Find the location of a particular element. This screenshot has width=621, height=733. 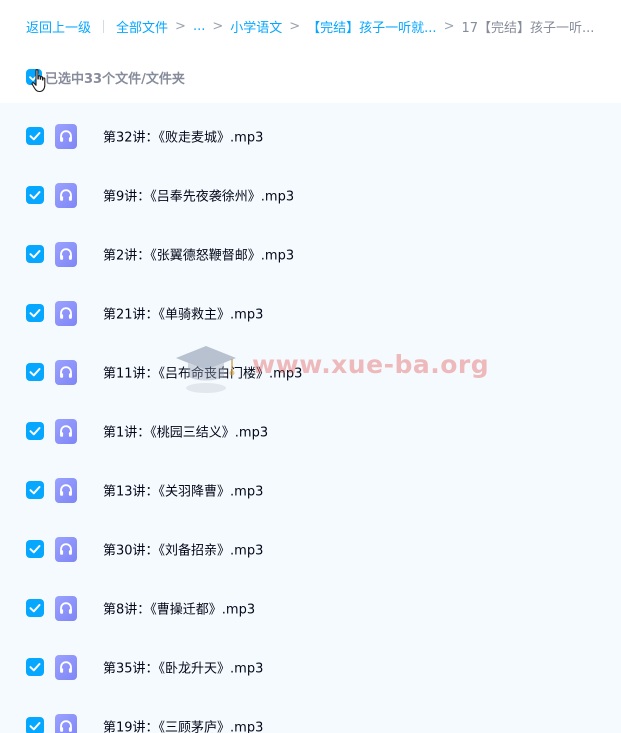

breadcrumb-level-1: 小学语文 is located at coordinates (256, 26).